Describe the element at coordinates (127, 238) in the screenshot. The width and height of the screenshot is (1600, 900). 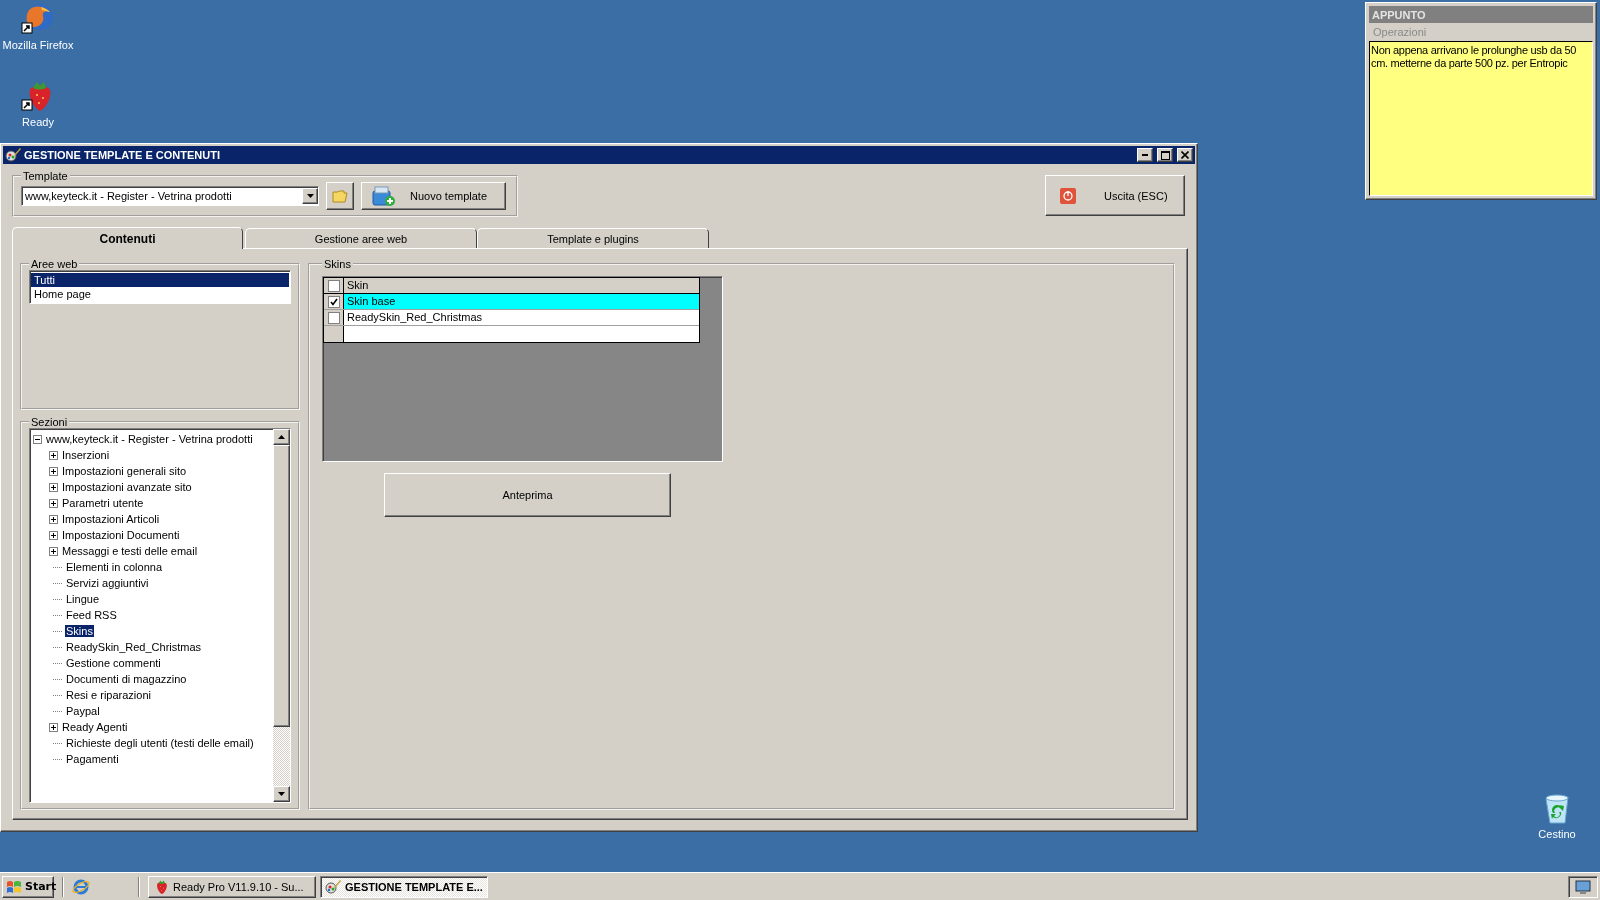
I see `tab: Contenuti` at that location.